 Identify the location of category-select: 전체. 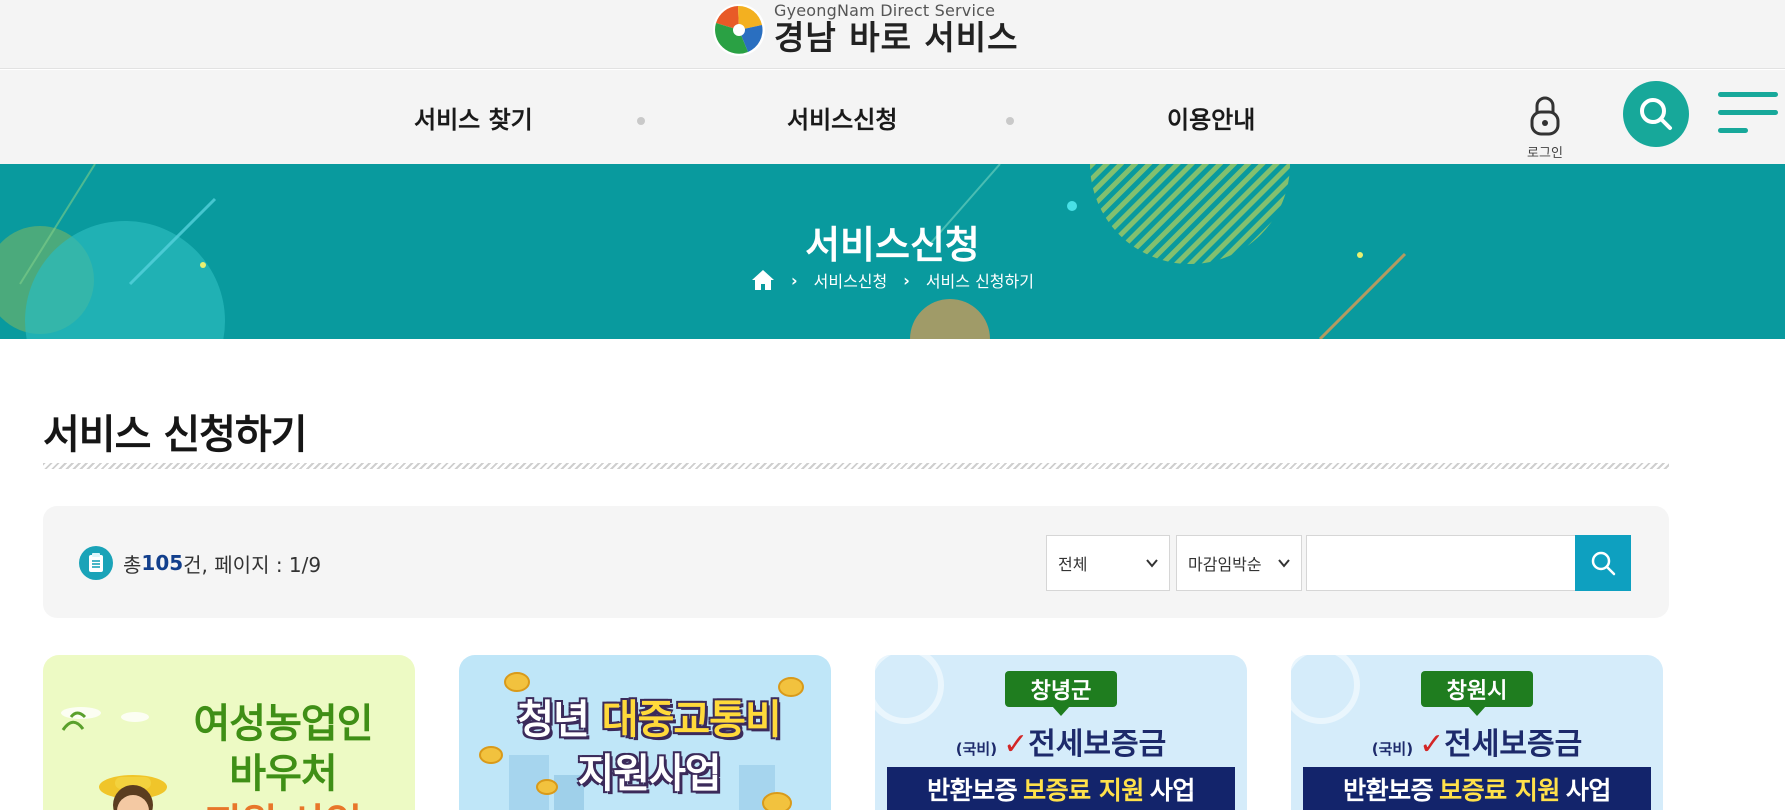
(1108, 563).